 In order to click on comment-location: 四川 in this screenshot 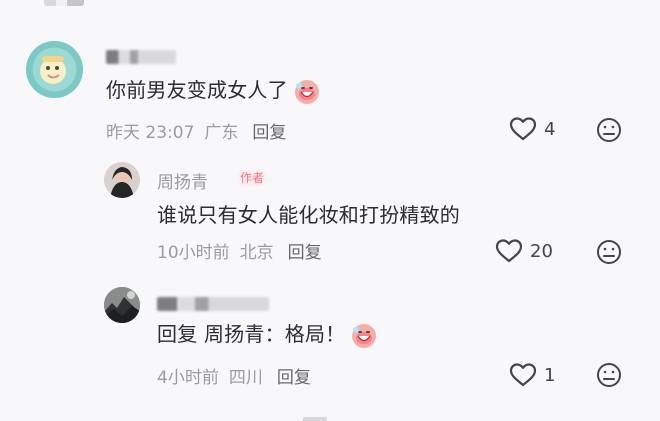, I will do `click(245, 378)`.